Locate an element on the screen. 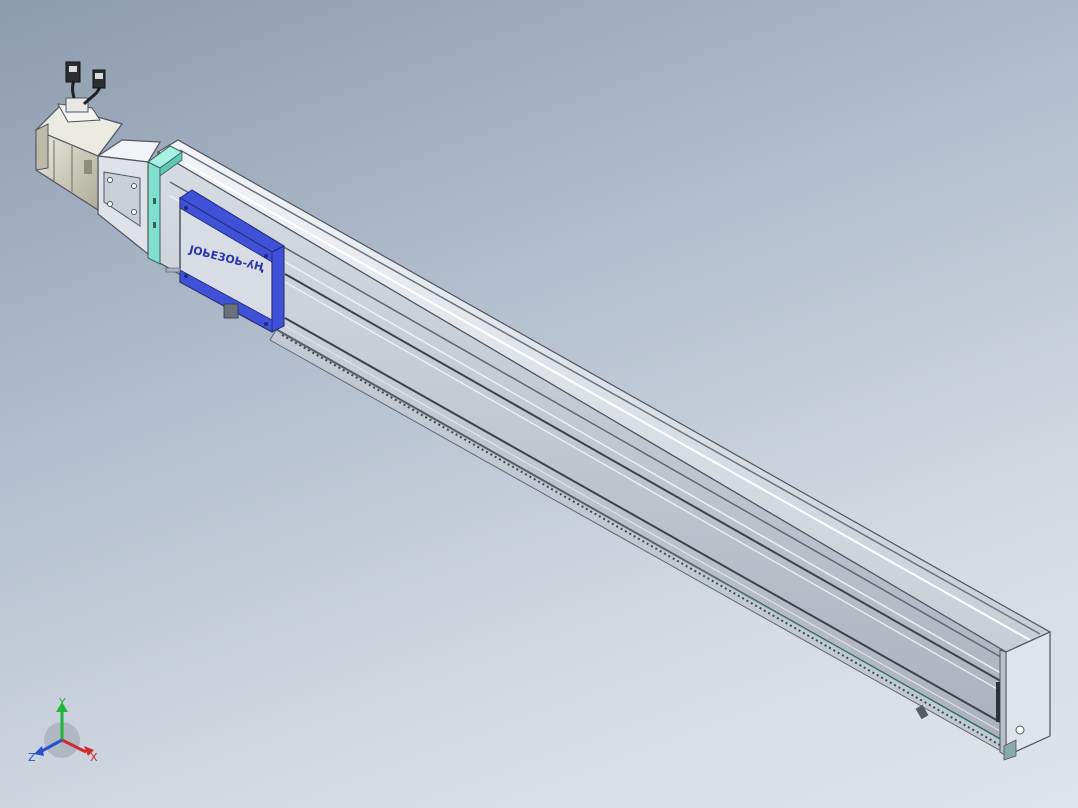  end-cap is located at coordinates (1028, 694).